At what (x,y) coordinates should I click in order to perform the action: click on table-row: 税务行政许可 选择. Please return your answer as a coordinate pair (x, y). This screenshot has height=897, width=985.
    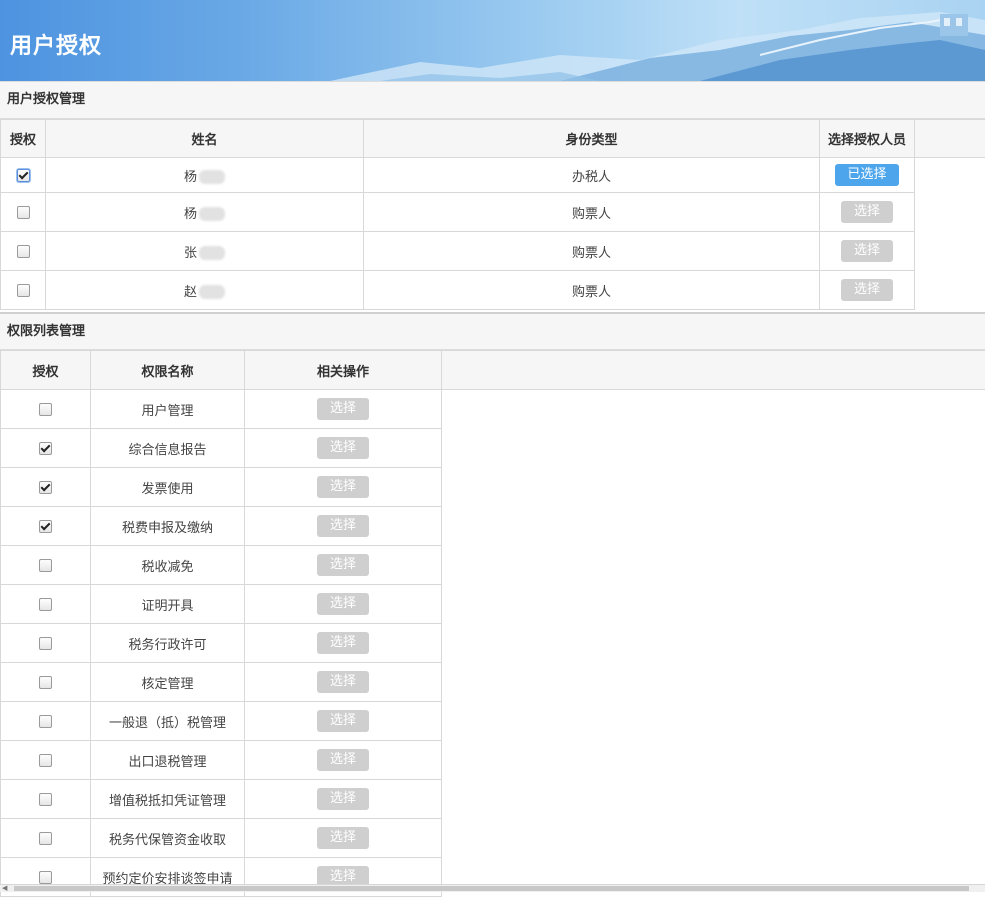
    Looking at the image, I should click on (493, 643).